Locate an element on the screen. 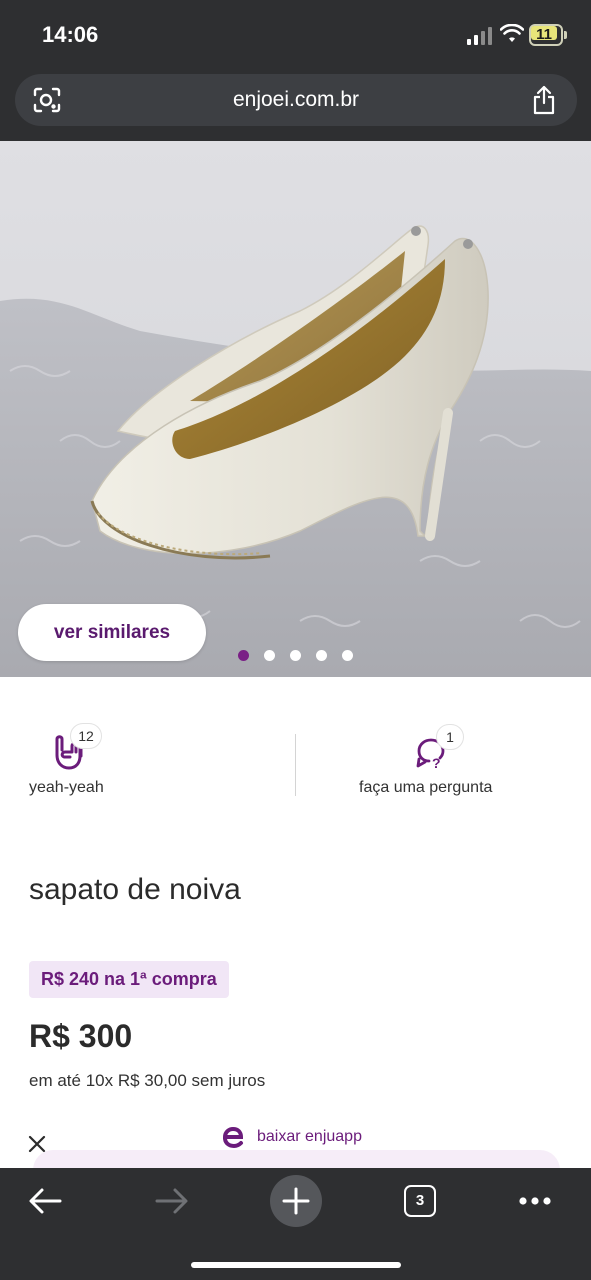  question-label: faça uma pergunta is located at coordinates (425, 788).